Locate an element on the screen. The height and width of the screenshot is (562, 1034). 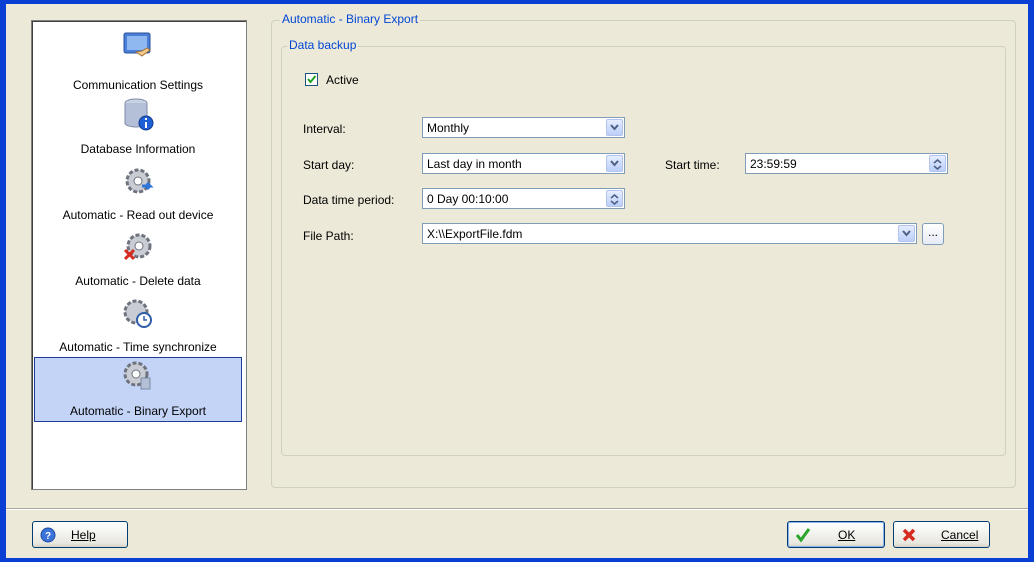
footer-separator-highlight is located at coordinates (517, 509).